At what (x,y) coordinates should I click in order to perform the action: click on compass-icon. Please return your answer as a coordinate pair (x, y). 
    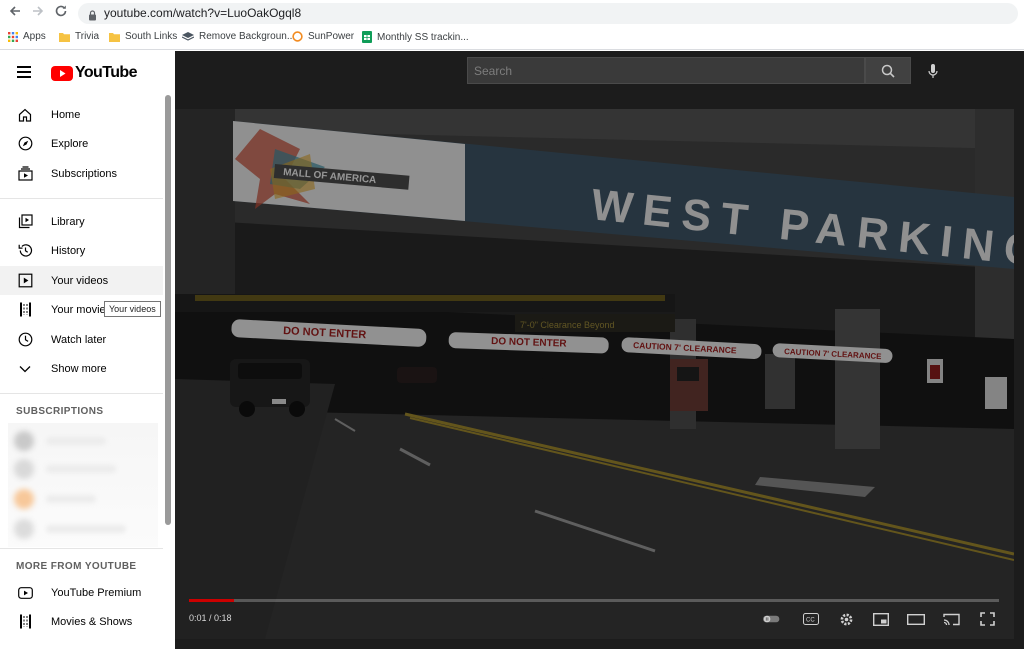
    Looking at the image, I should click on (25, 144).